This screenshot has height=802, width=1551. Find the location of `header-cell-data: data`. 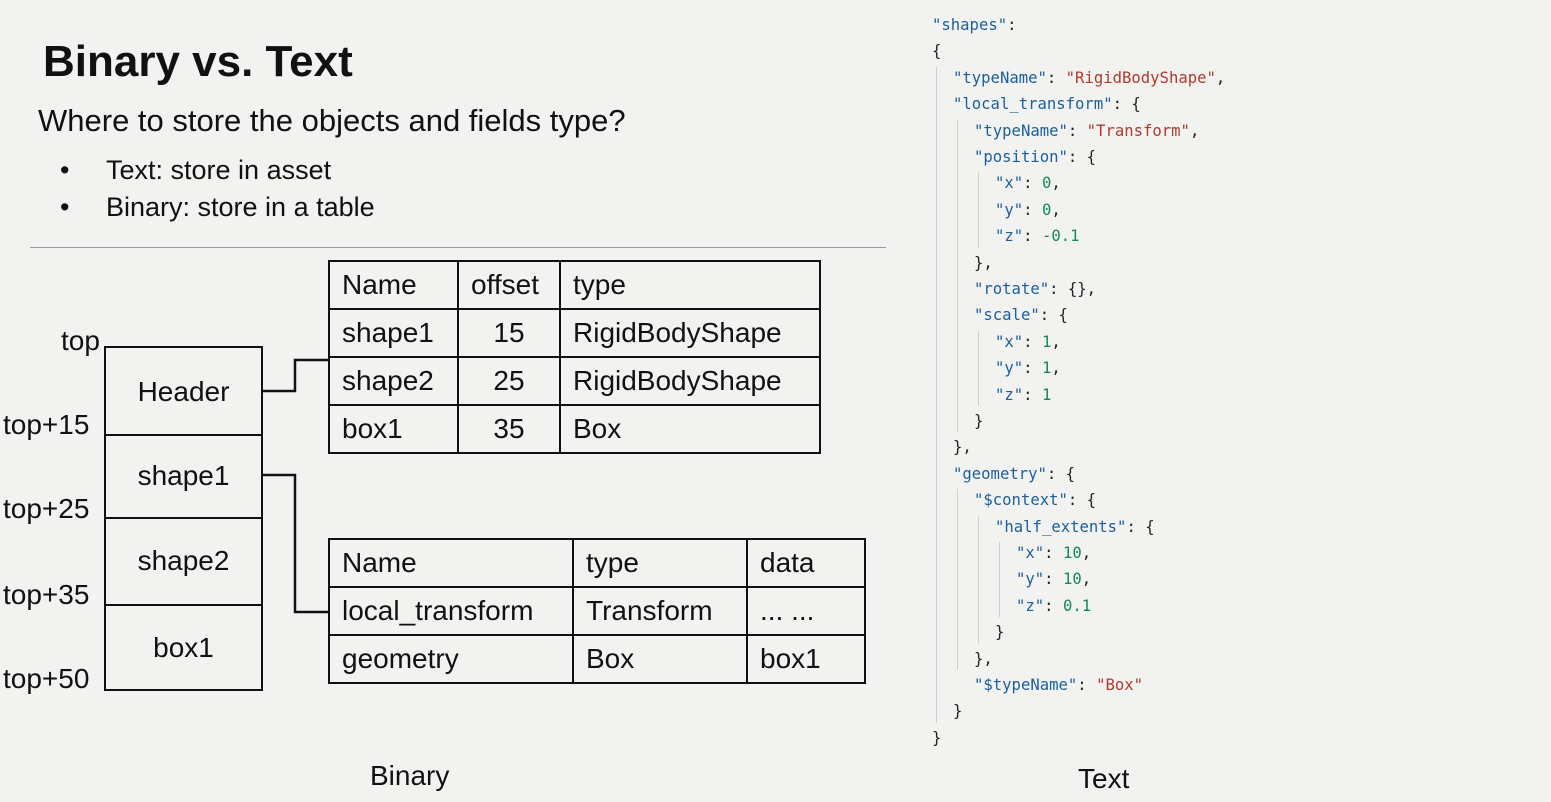

header-cell-data: data is located at coordinates (806, 563).